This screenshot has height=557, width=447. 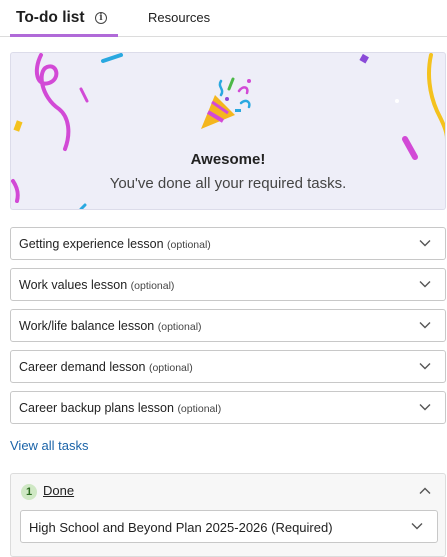 What do you see at coordinates (223, 18) in the screenshot?
I see `tab-bar: To-do list i Resources` at bounding box center [223, 18].